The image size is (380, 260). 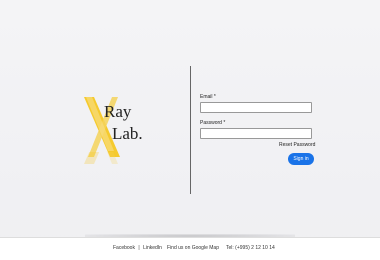 I want to click on logo-text-lab: Lab., so click(x=127, y=133).